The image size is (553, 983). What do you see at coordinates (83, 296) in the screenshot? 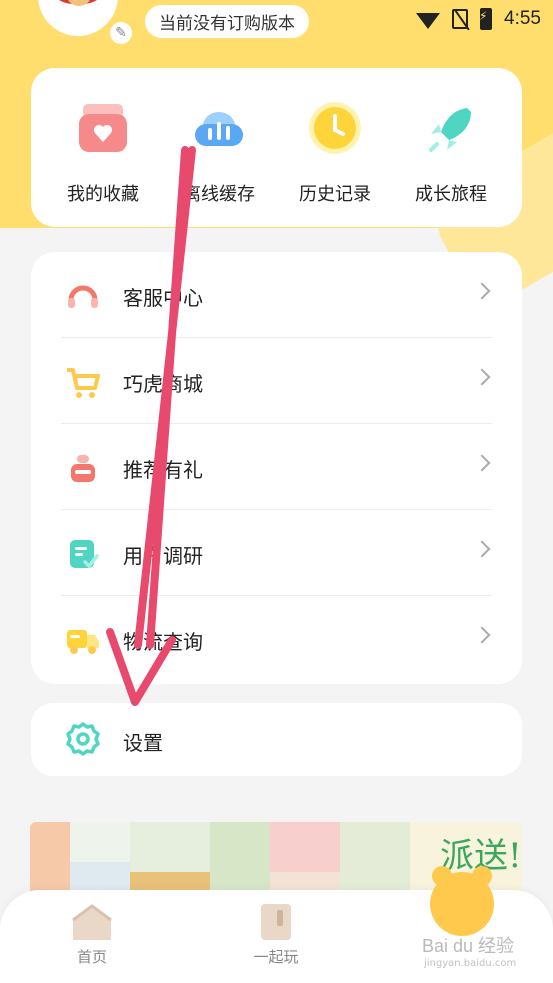
I see `headset-icon` at bounding box center [83, 296].